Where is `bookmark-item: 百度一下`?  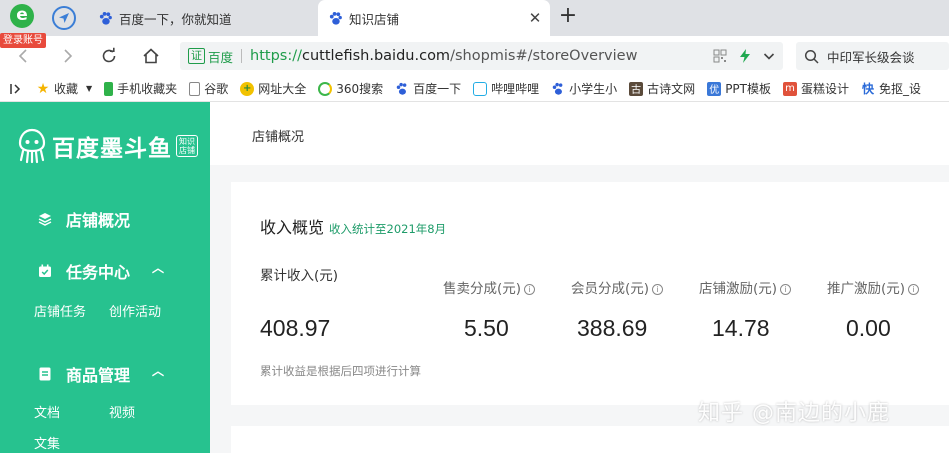 bookmark-item: 百度一下 is located at coordinates (428, 88).